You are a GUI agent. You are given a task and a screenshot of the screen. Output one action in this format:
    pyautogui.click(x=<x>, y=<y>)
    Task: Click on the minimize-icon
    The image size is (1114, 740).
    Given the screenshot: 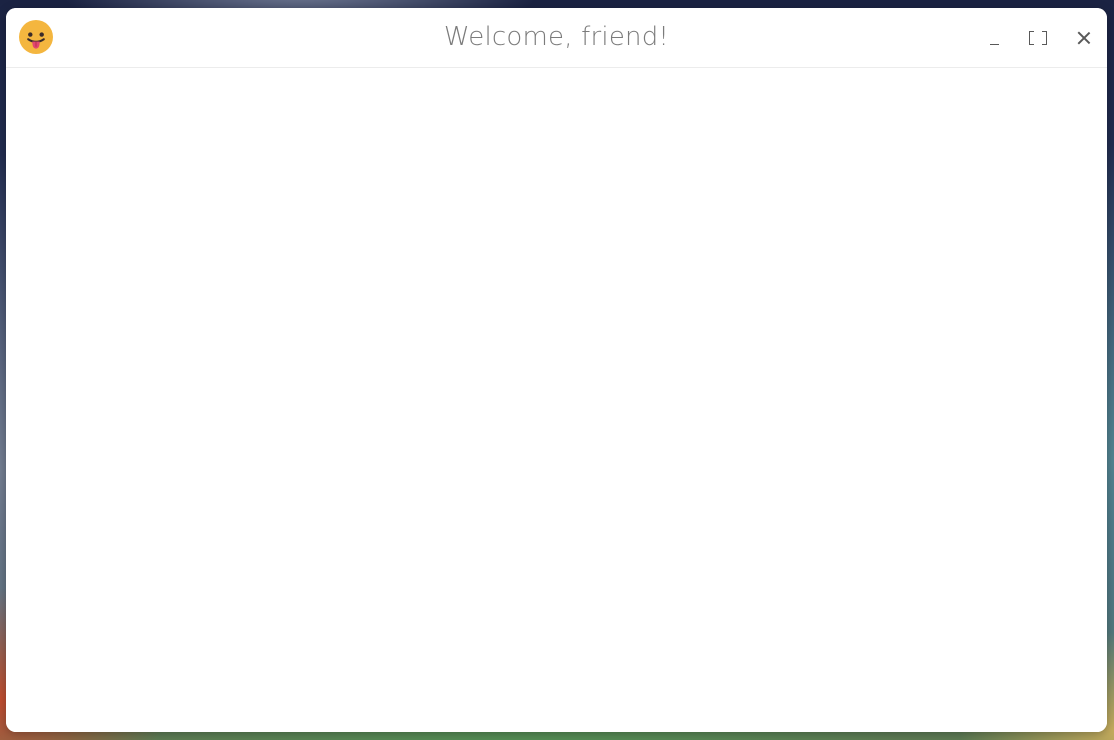 What is the action you would take?
    pyautogui.click(x=994, y=44)
    